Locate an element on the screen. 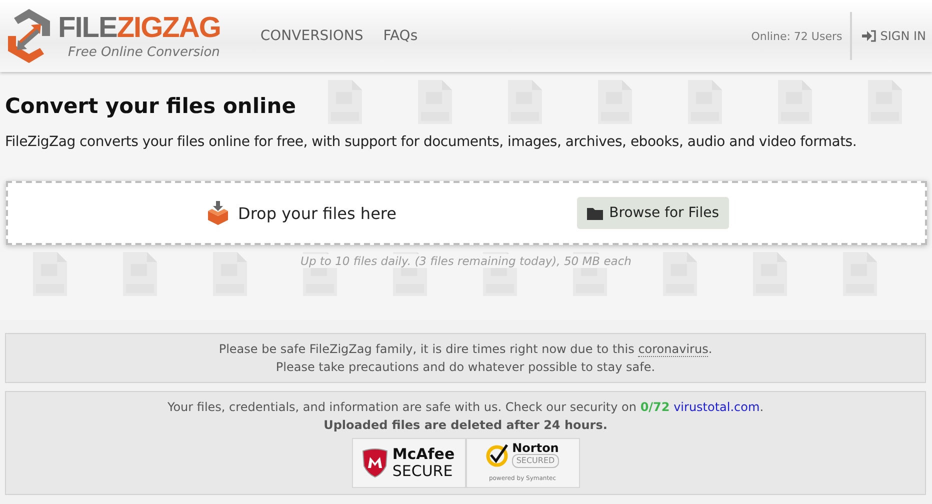 The image size is (932, 504). checkmark-icon is located at coordinates (498, 454).